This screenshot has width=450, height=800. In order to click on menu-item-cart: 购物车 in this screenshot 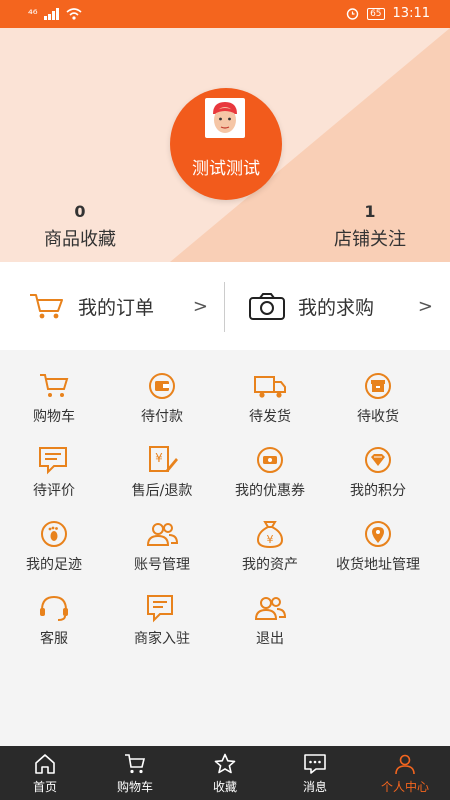, I will do `click(54, 399)`.